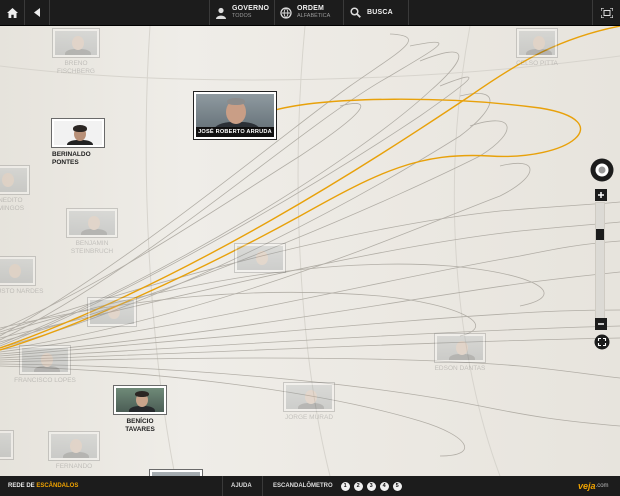 The height and width of the screenshot is (496, 620). What do you see at coordinates (74, 466) in the screenshot?
I see `node-label: FERNANDO` at bounding box center [74, 466].